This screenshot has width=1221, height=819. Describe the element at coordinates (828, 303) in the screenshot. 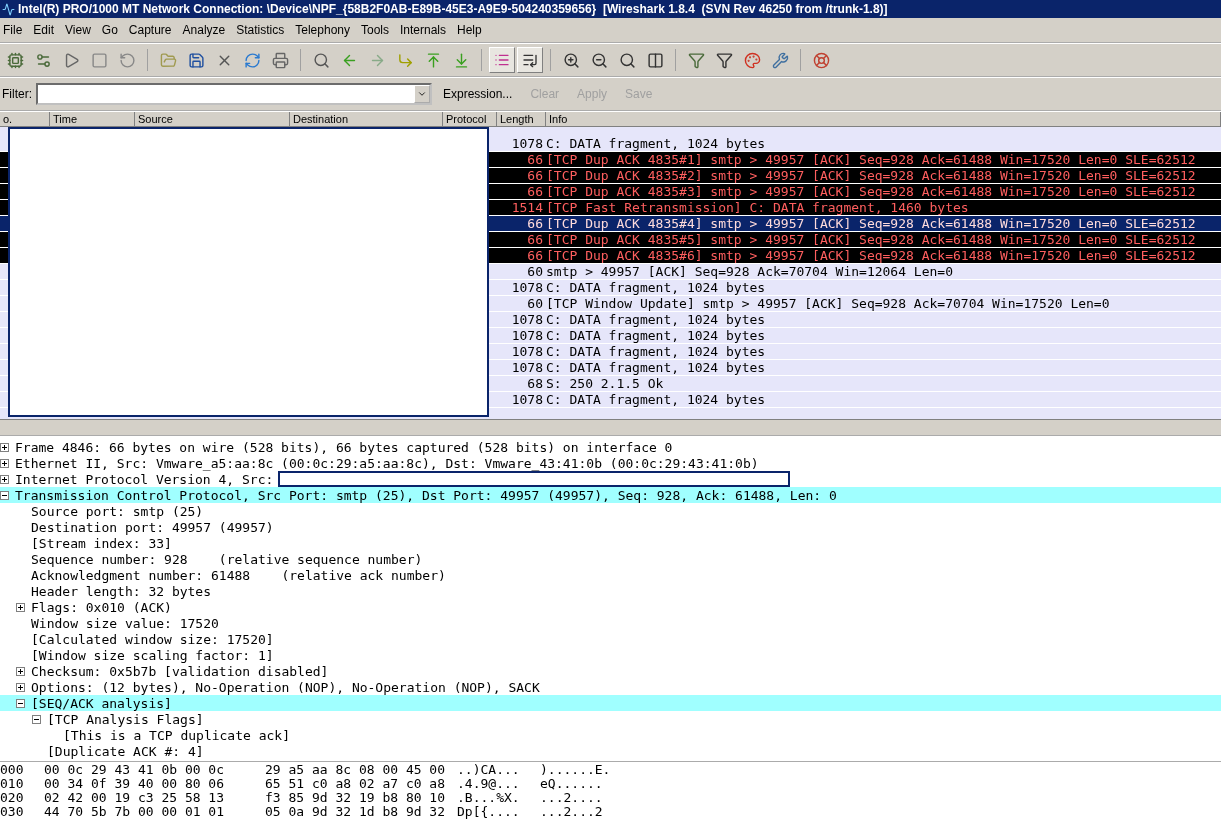

I see `info-cell: [TCP Window Update] smtp > 49957 [ACK] Seq=928 Ack=70704 Win=17520 Len=0` at that location.